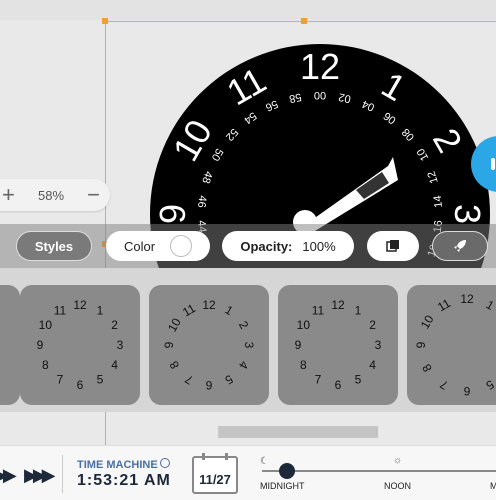 Image resolution: width=496 pixels, height=500 pixels. What do you see at coordinates (181, 246) in the screenshot?
I see `color-swatch` at bounding box center [181, 246].